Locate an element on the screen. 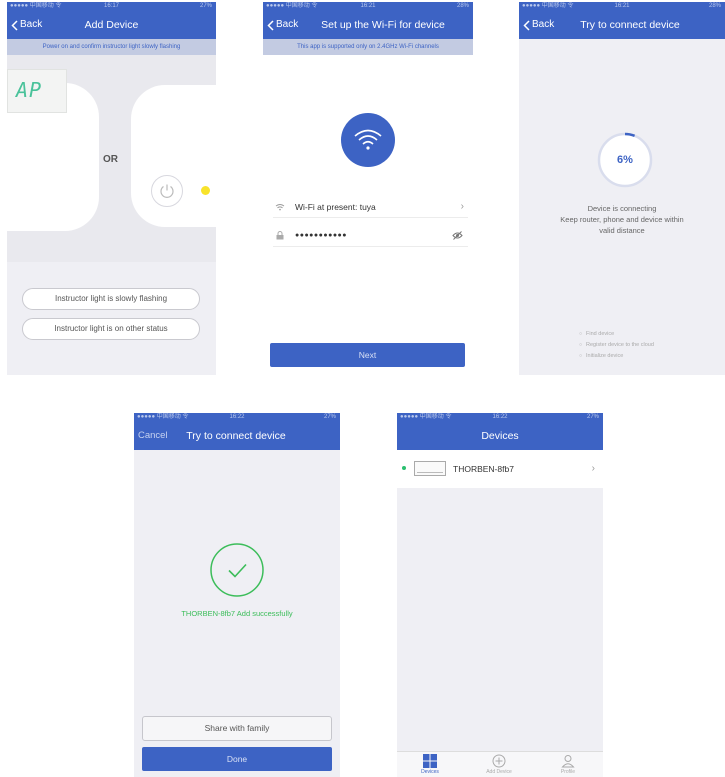  lcd-text: AP is located at coordinates (29, 90).